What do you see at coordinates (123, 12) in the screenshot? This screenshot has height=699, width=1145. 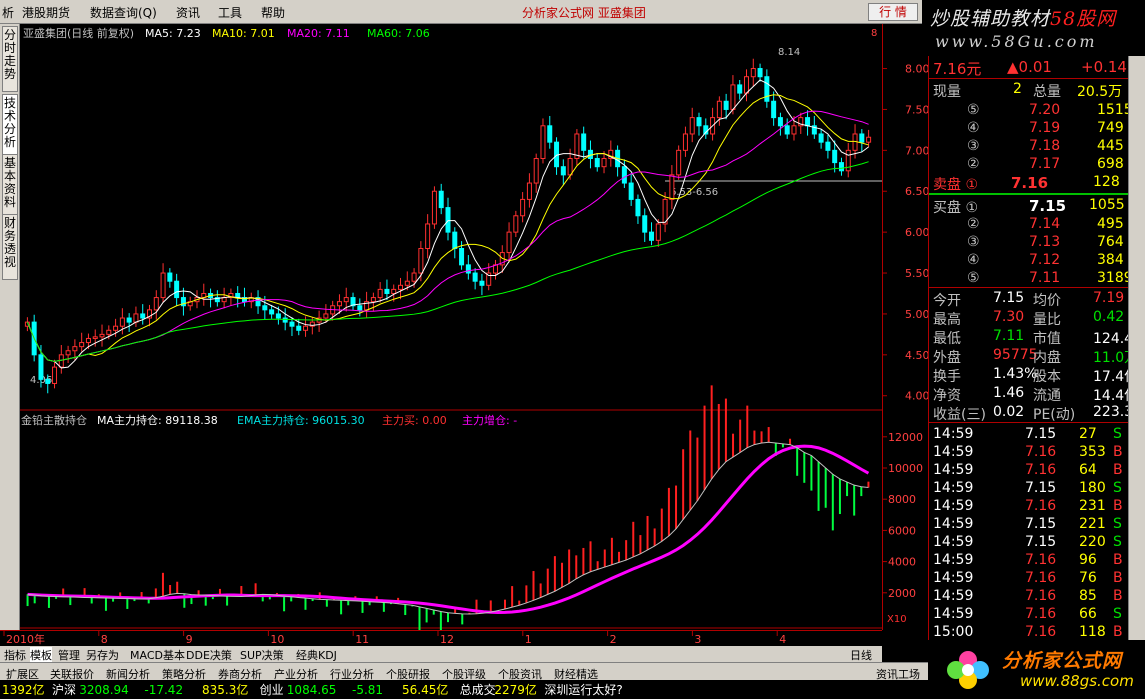 I see `menu-item-data-query: 数据查询(Q)` at bounding box center [123, 12].